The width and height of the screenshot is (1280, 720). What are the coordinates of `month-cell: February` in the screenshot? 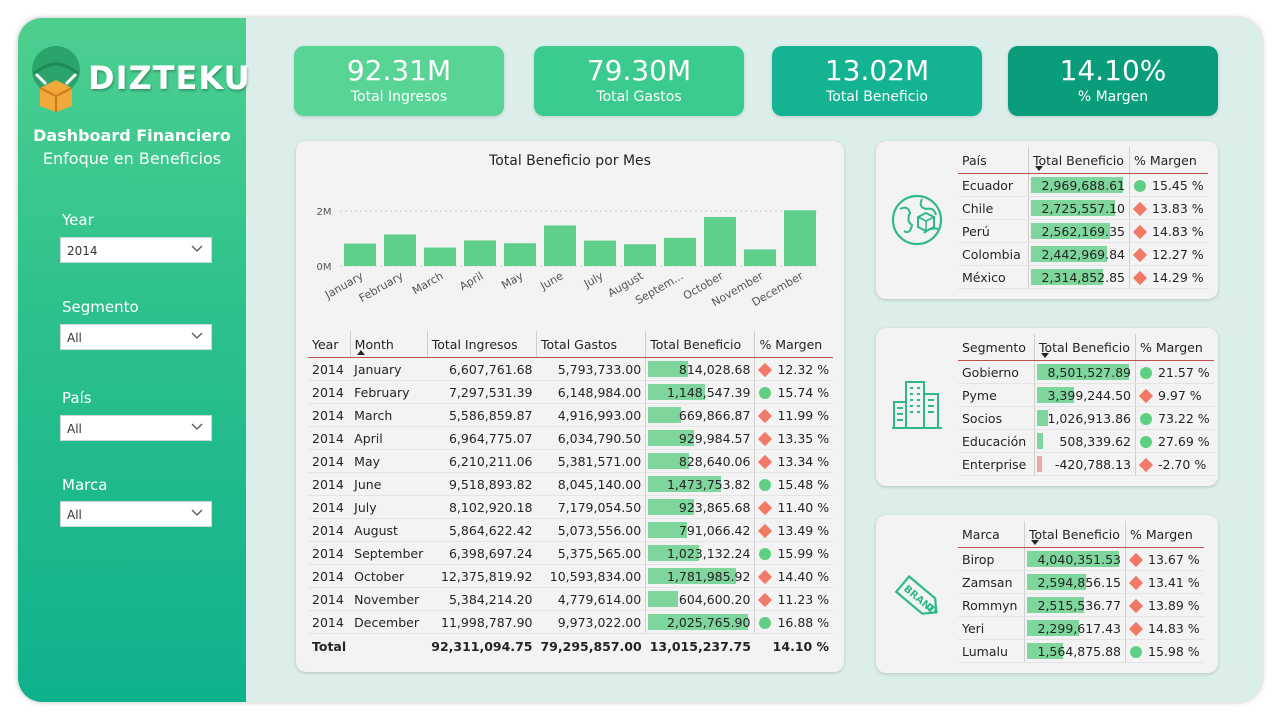 It's located at (389, 392).